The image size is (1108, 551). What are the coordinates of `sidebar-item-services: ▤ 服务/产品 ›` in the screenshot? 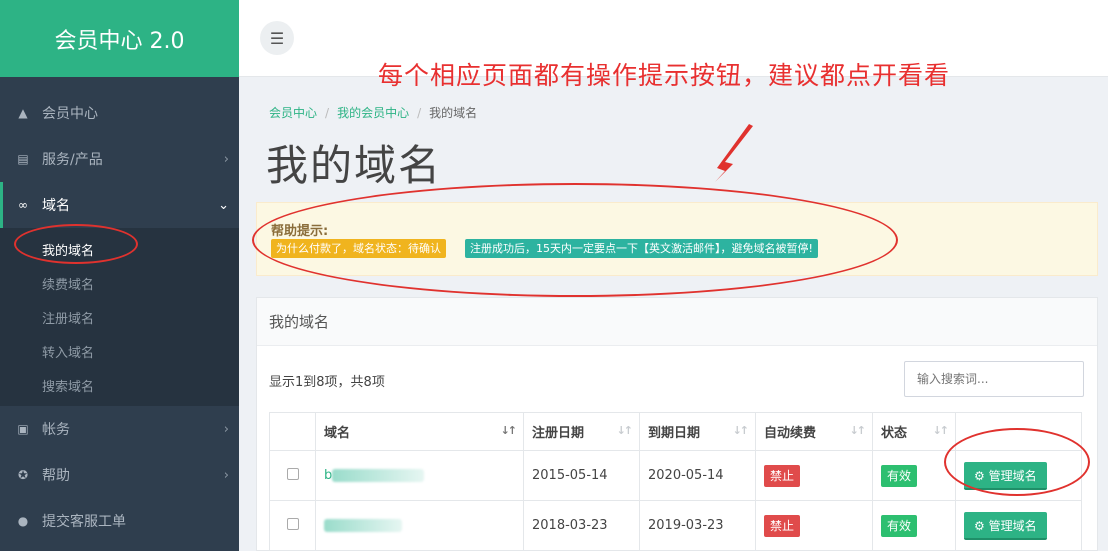 It's located at (119, 159).